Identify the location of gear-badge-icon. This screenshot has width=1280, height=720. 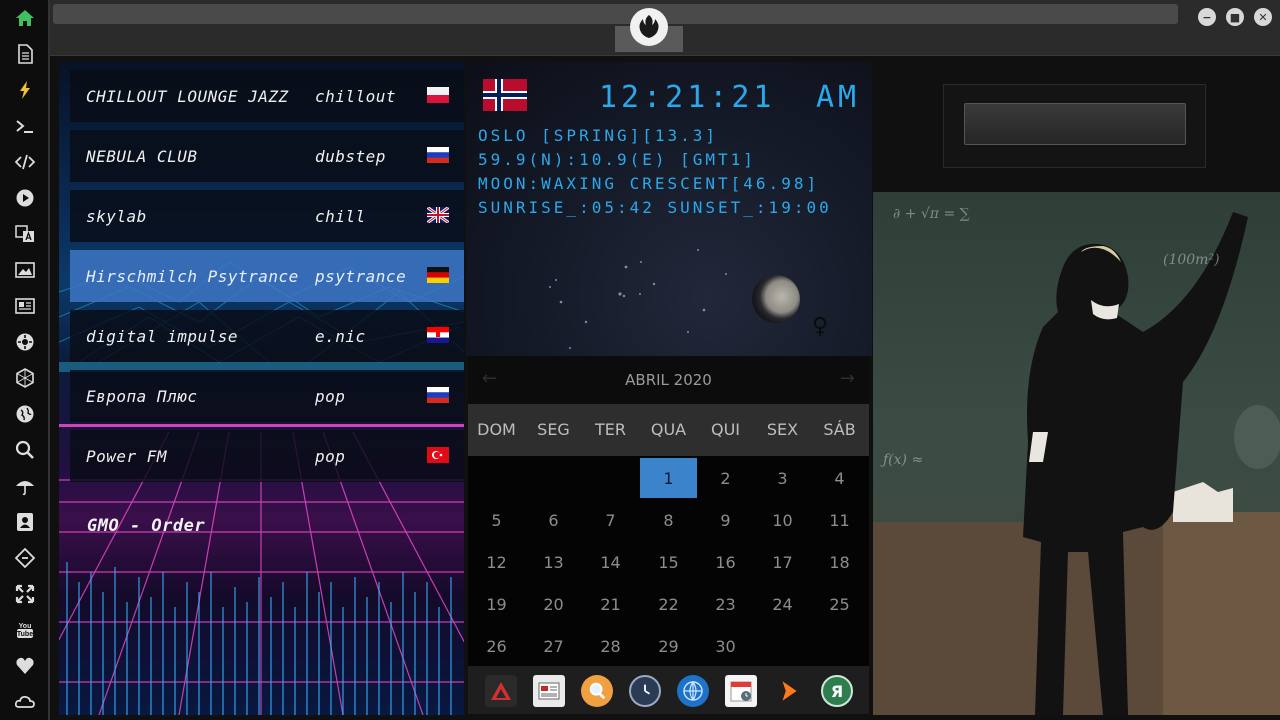
(25, 342).